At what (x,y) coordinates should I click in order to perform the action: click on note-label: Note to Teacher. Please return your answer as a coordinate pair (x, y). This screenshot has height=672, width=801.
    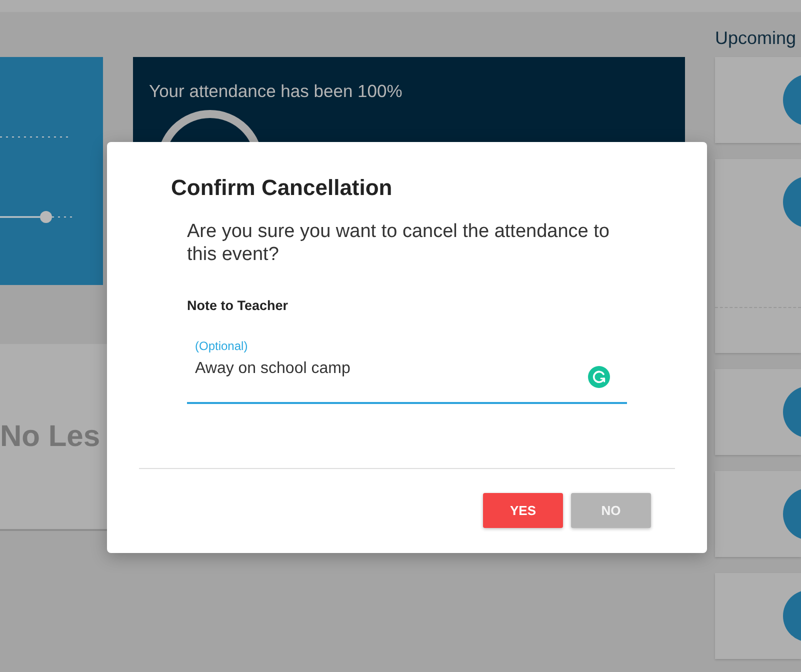
    Looking at the image, I should click on (237, 306).